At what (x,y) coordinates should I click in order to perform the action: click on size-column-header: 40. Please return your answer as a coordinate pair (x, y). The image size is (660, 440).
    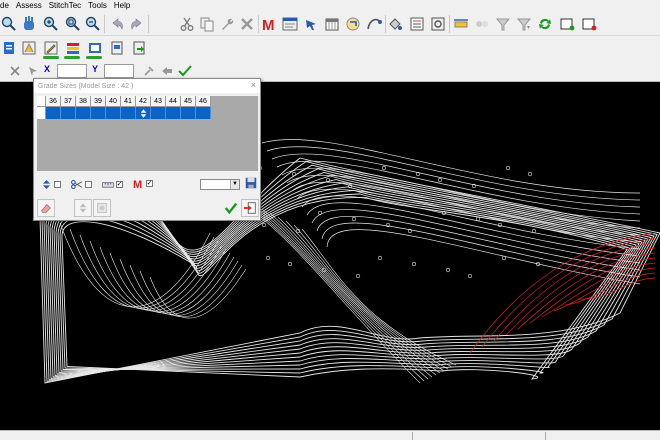
    Looking at the image, I should click on (113, 101).